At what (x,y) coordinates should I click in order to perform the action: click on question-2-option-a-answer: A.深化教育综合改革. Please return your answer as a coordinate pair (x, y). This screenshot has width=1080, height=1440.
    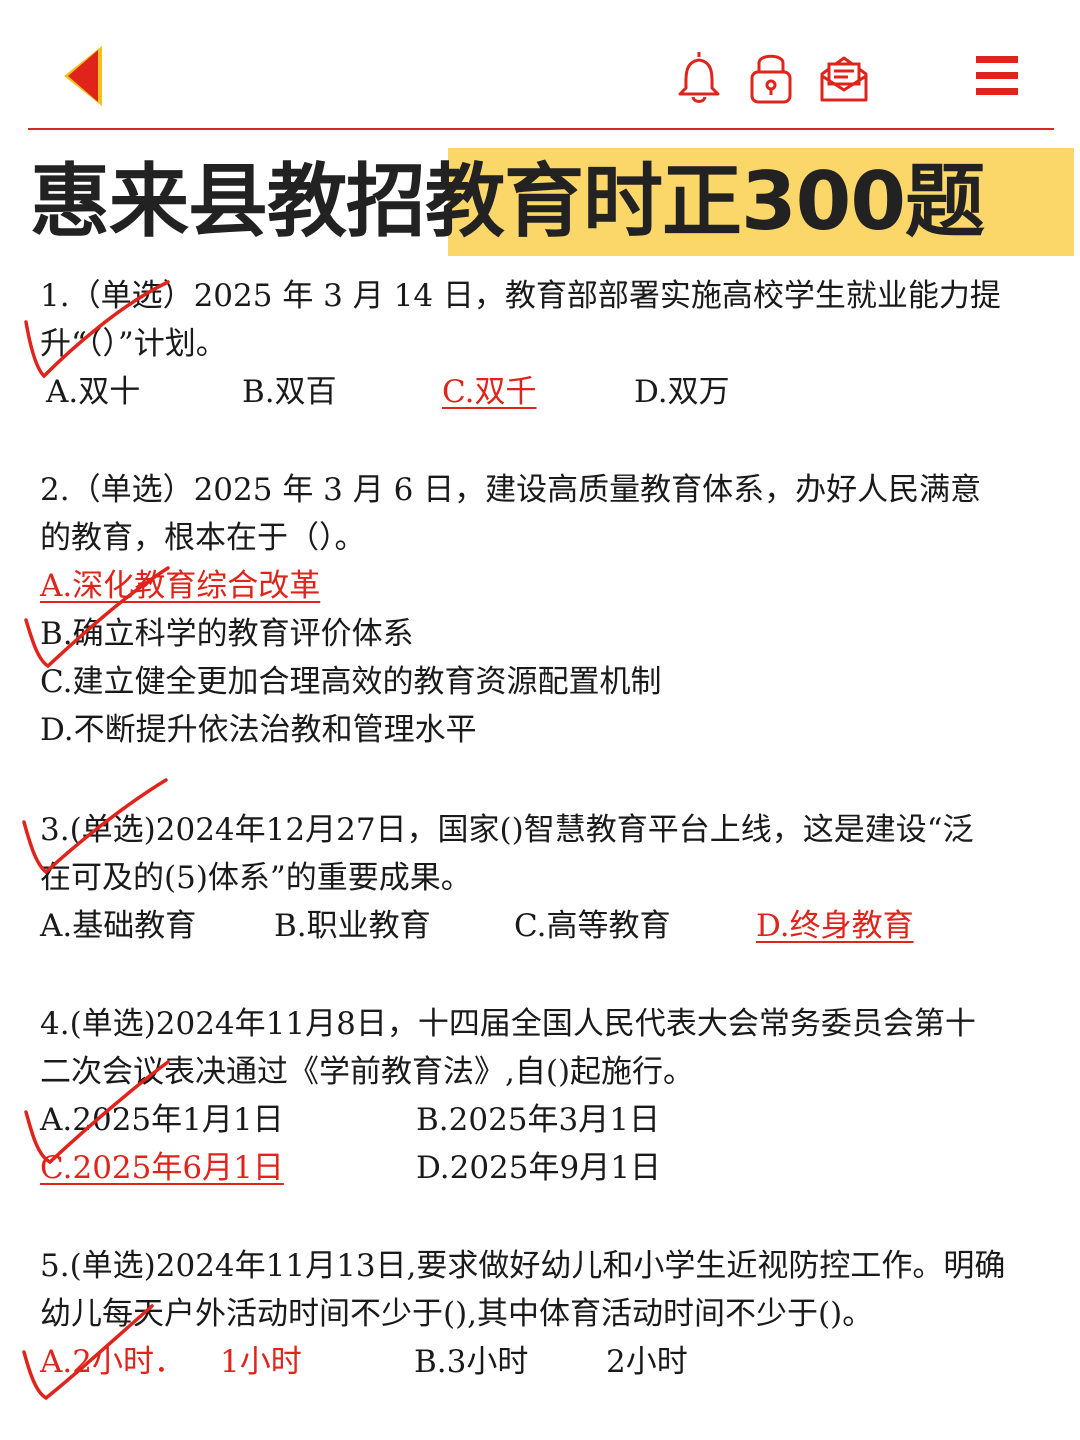
    Looking at the image, I should click on (180, 586).